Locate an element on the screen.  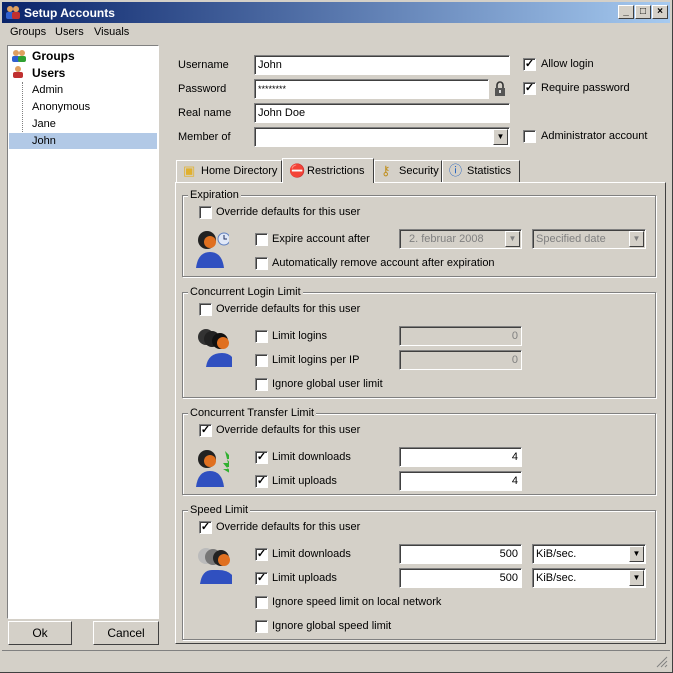
ignore-global-user-checkbox is located at coordinates (261, 384).